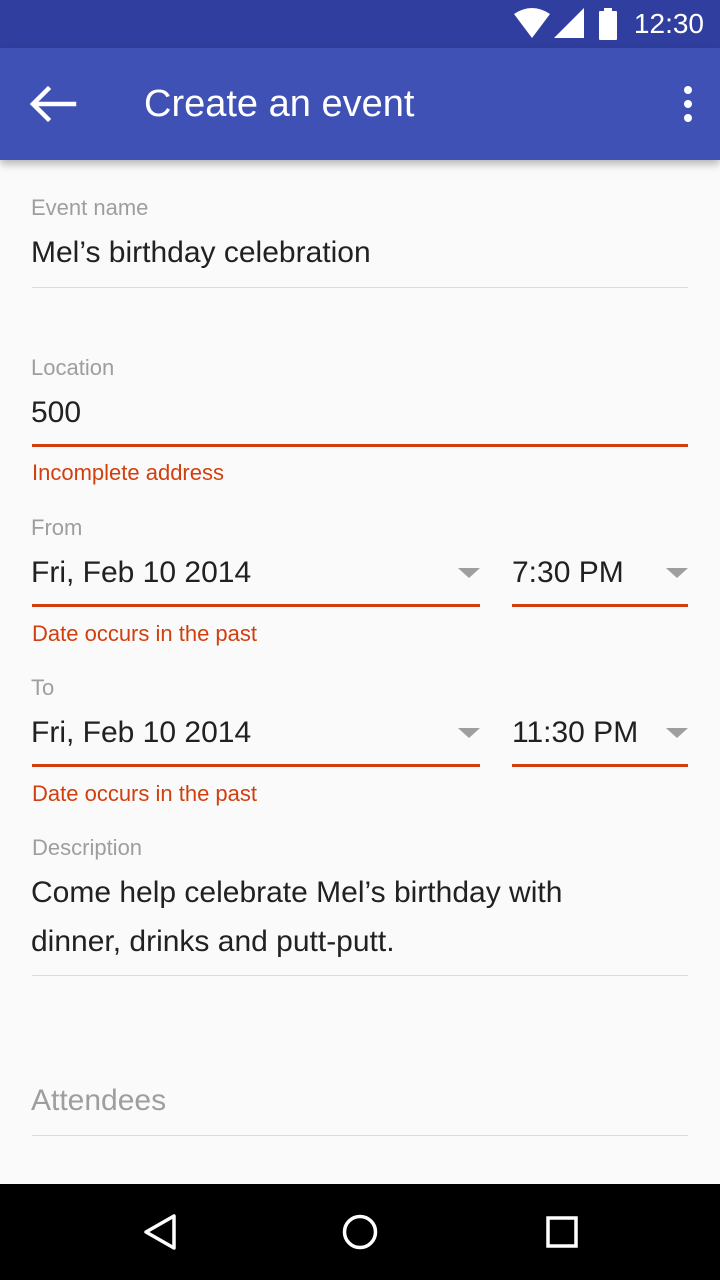  Describe the element at coordinates (575, 733) in the screenshot. I see `to-time-select: 11:30 PM` at that location.